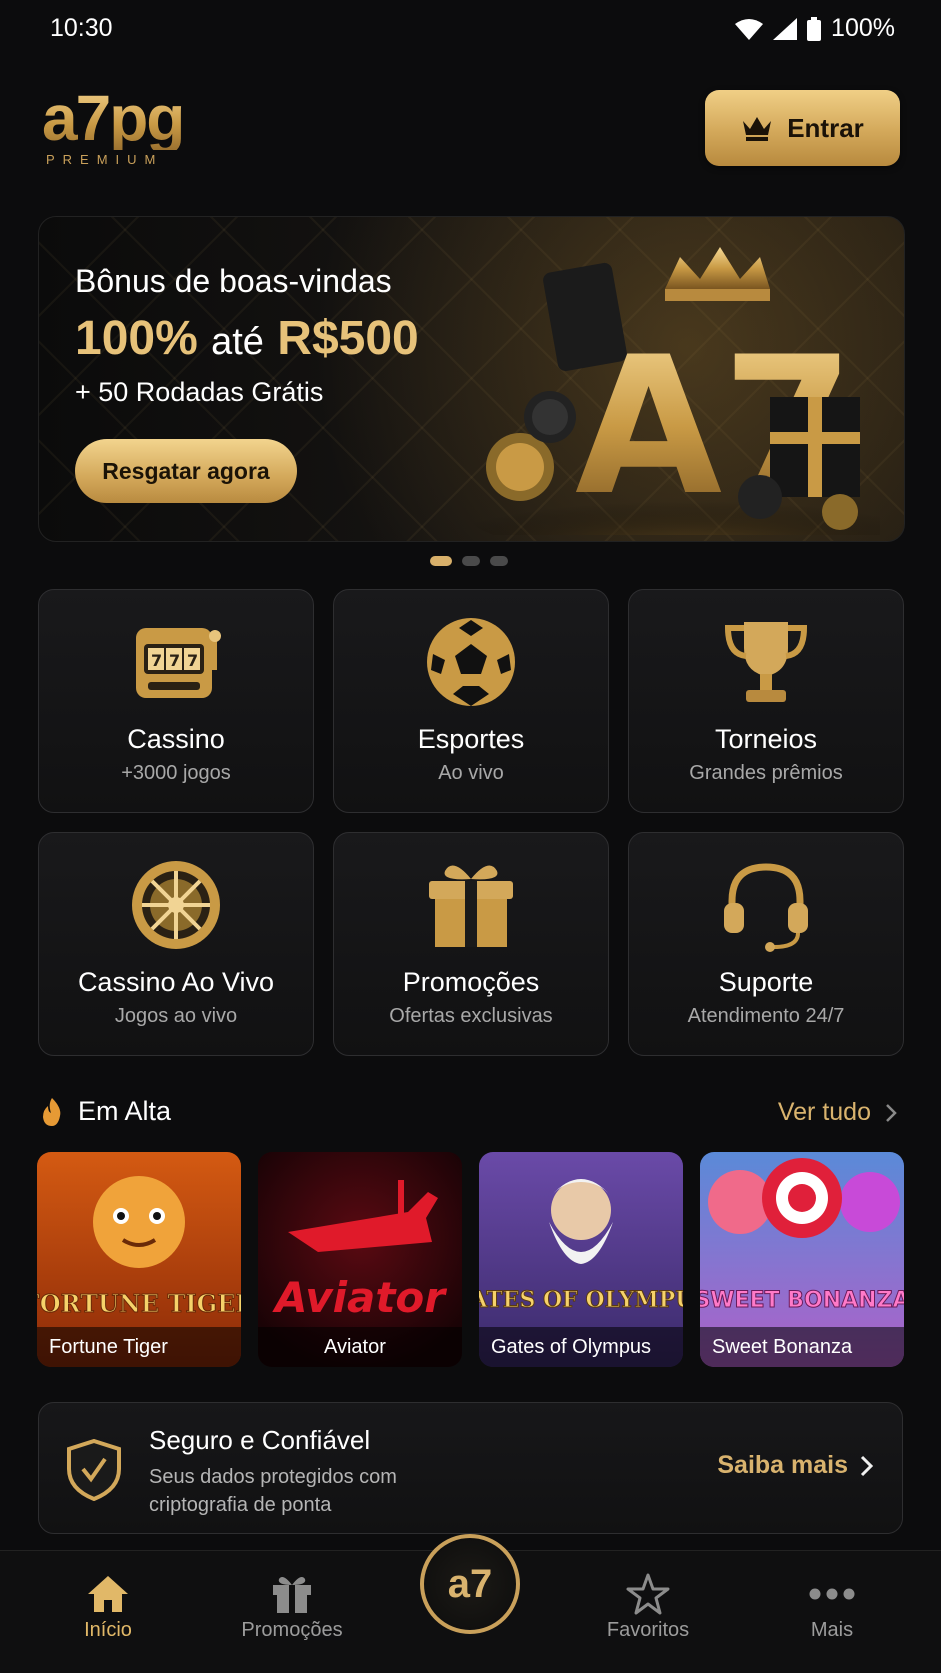 This screenshot has width=941, height=1673. What do you see at coordinates (105, 159) in the screenshot?
I see `logo-sub: PREMIUM` at bounding box center [105, 159].